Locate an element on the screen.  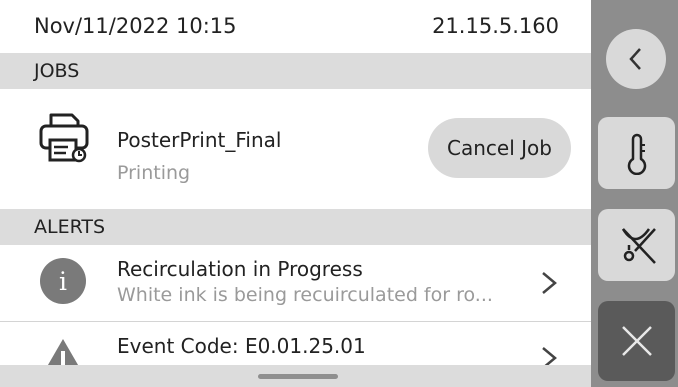
datetime-label: Nov/11/2022 10:15 is located at coordinates (135, 26).